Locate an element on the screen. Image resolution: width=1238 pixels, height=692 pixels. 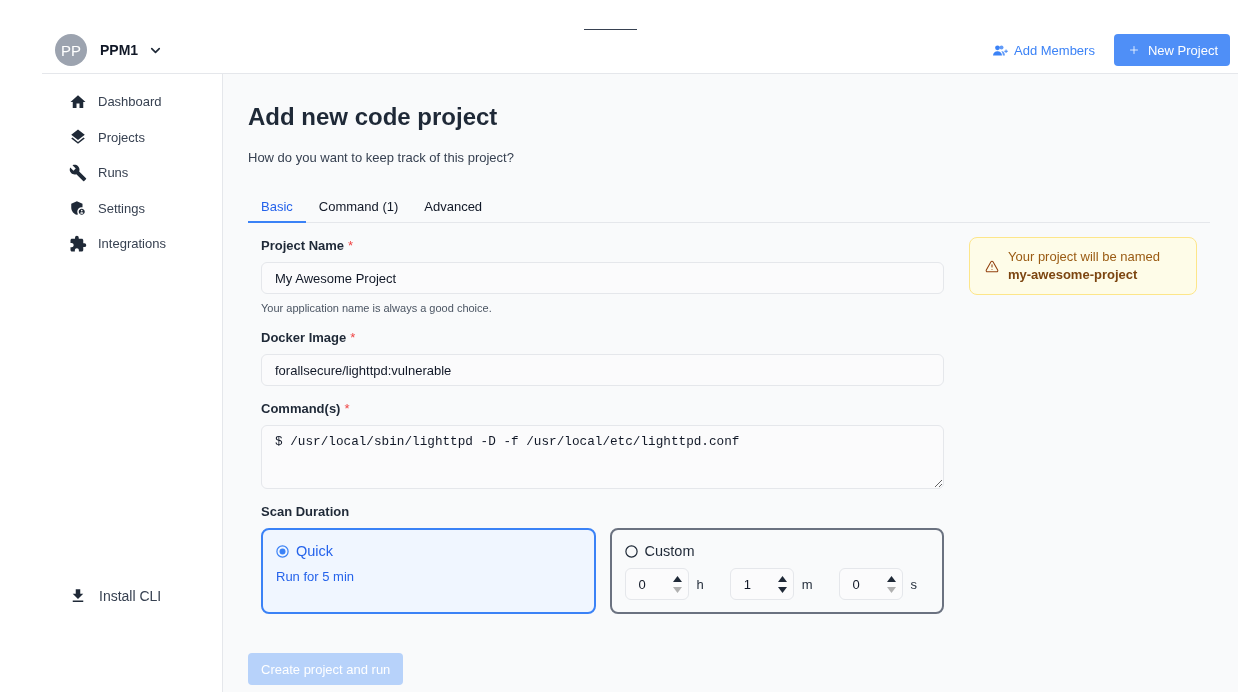
tab: Basic is located at coordinates (277, 207).